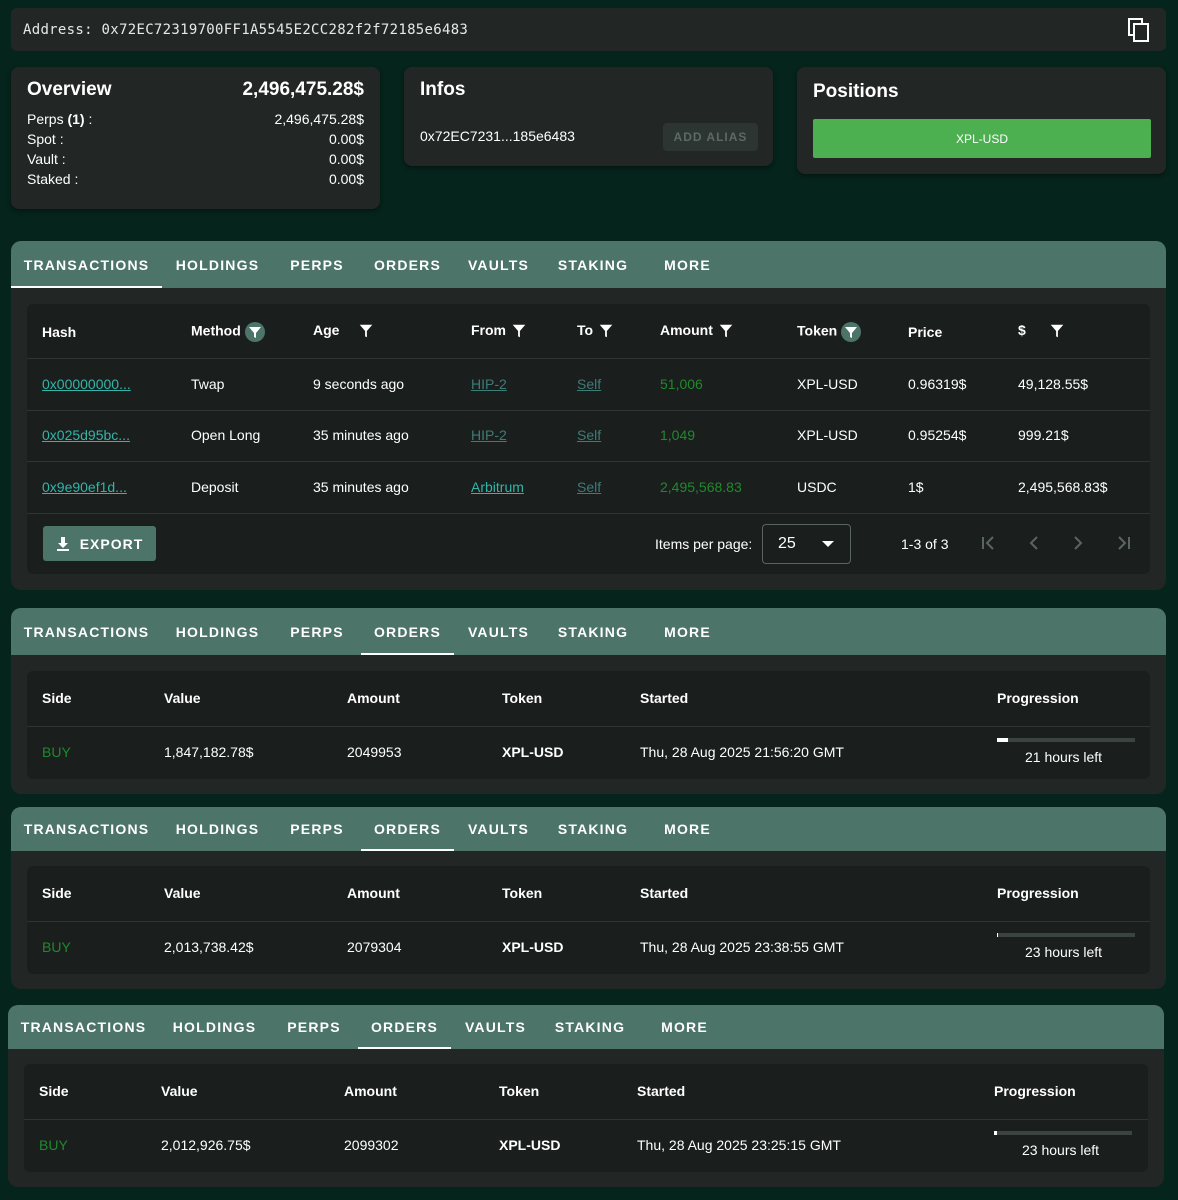 This screenshot has width=1178, height=1200. Describe the element at coordinates (69, 89) in the screenshot. I see `overview-title: Overview` at that location.